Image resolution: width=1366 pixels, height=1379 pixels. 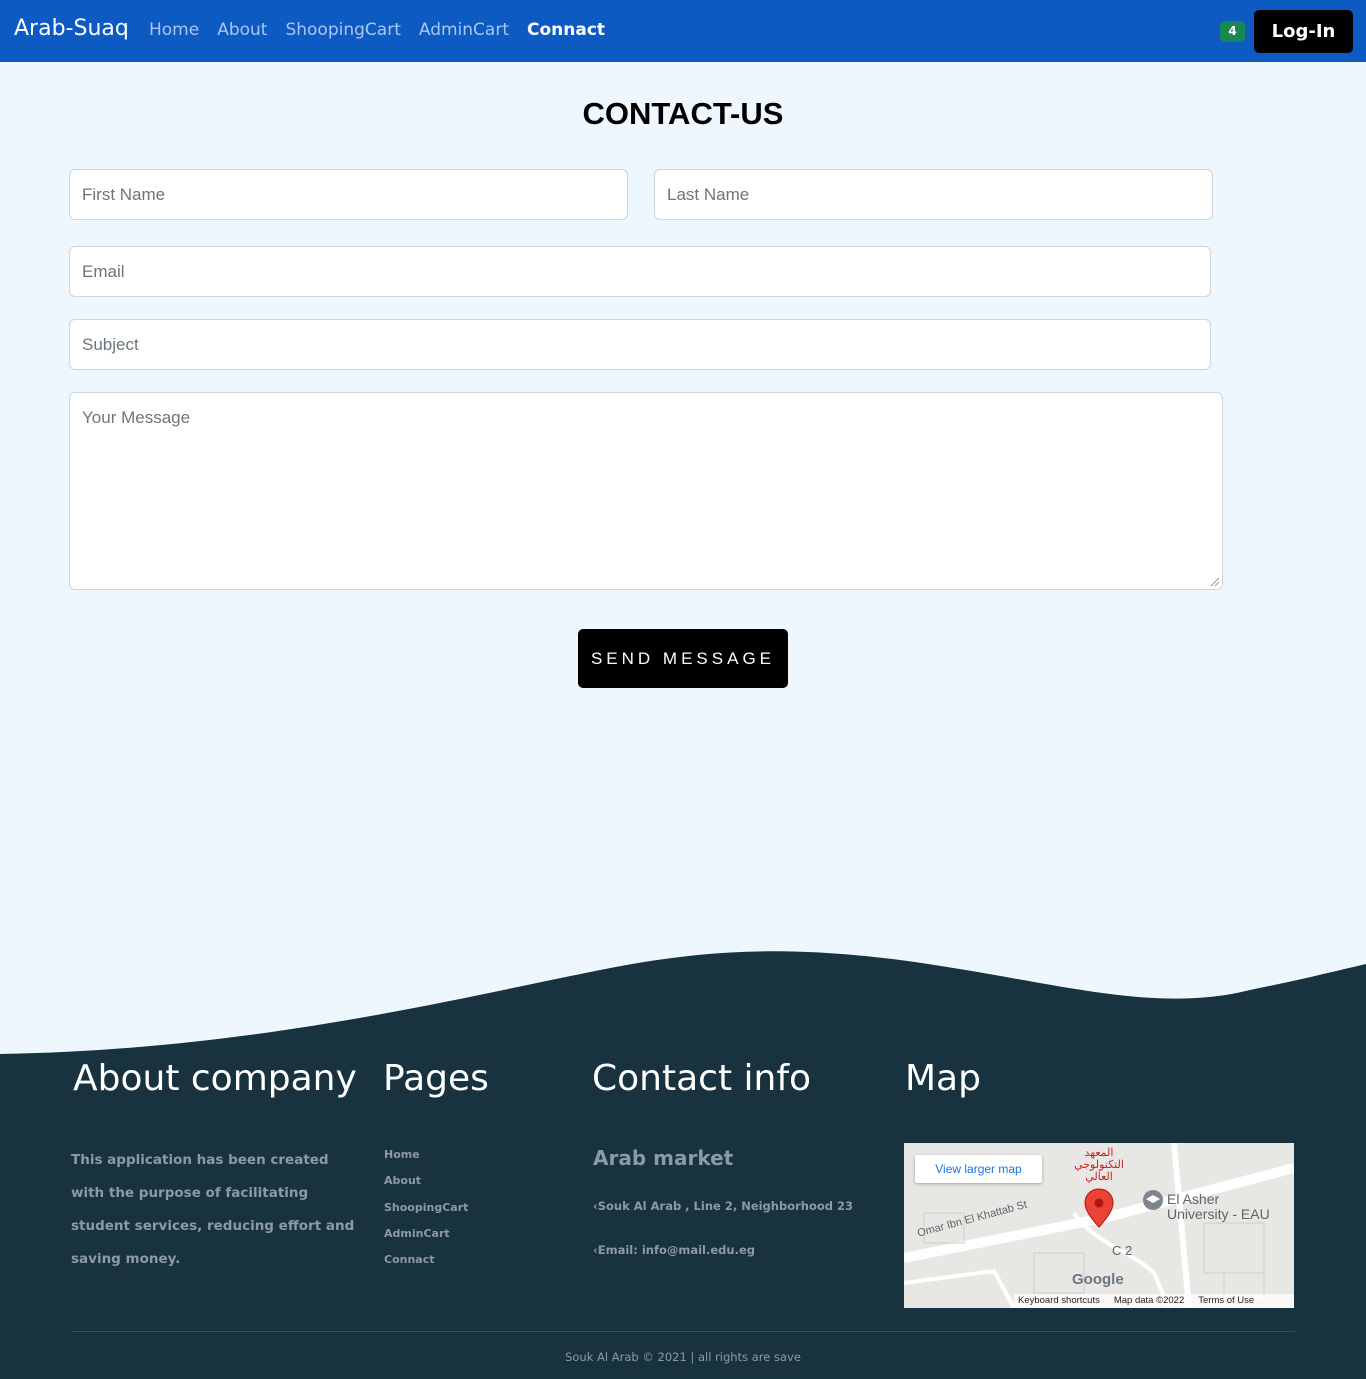 I want to click on page-title: CONTACT-US, so click(x=683, y=113).